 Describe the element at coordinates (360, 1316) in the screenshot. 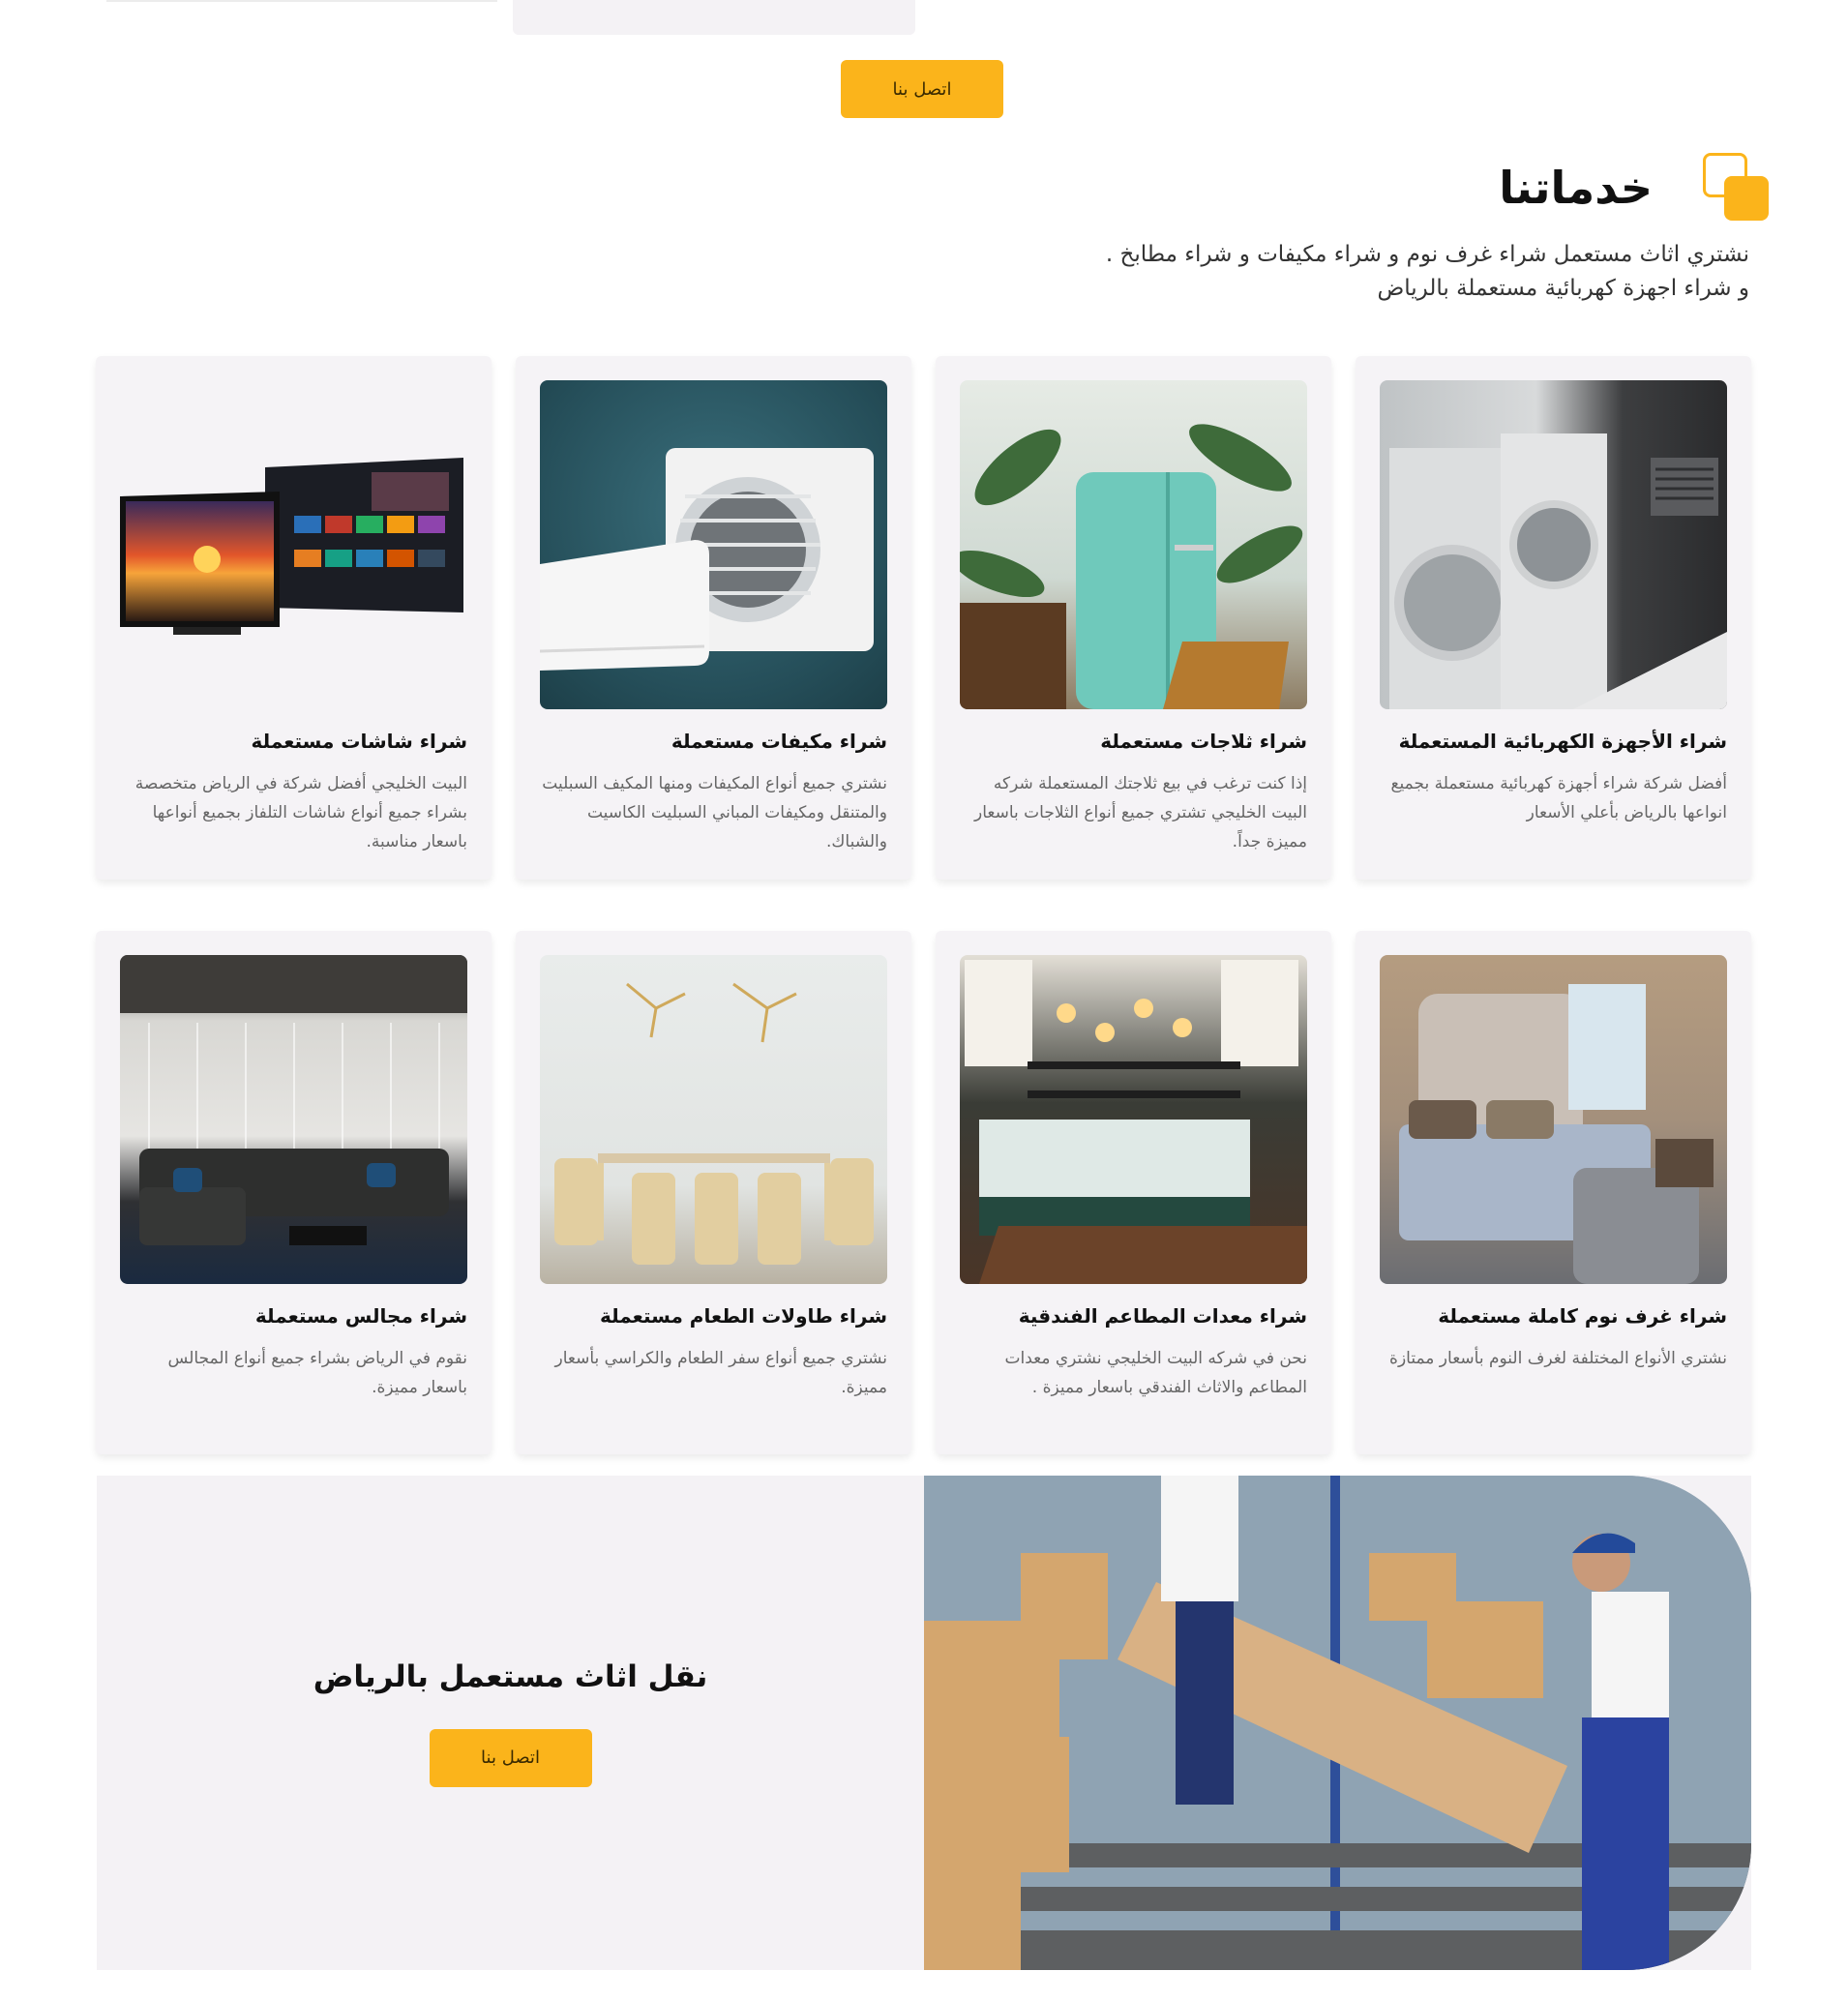

I see `service-card-title: شراء مجالس مستعملة` at that location.